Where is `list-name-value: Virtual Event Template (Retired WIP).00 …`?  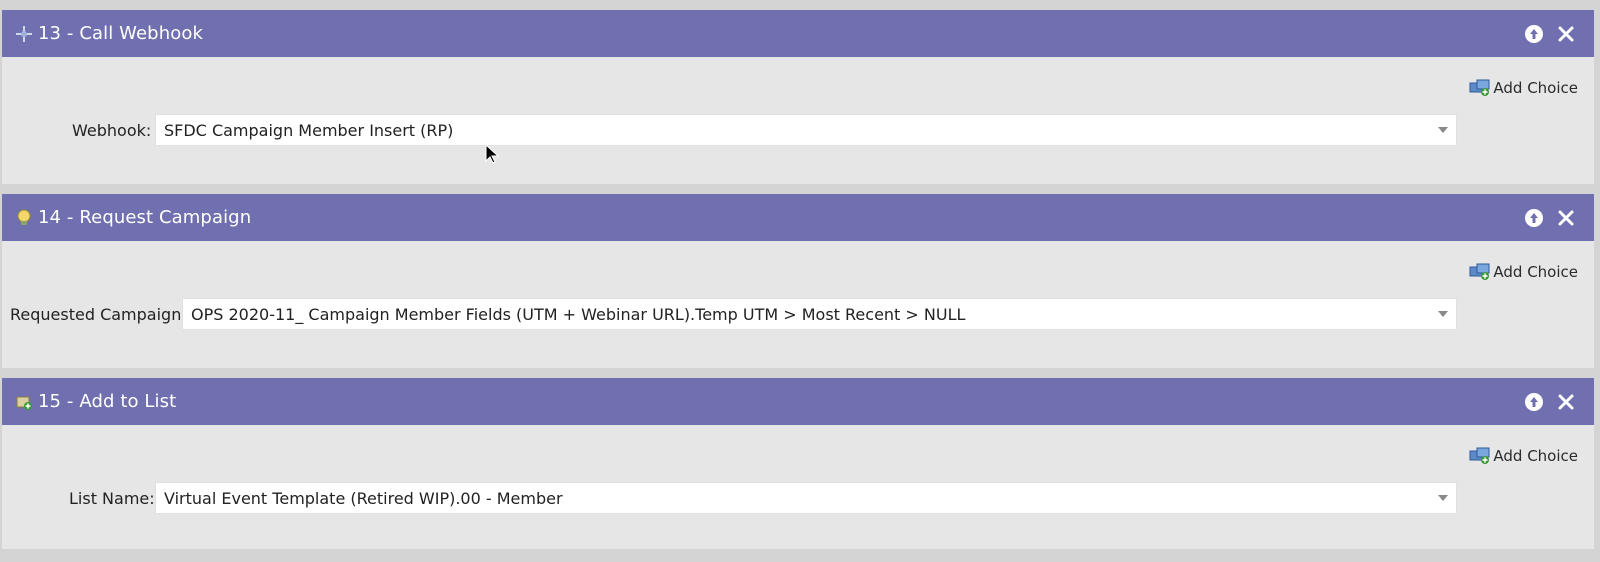 list-name-value: Virtual Event Template (Retired WIP).00 … is located at coordinates (363, 498).